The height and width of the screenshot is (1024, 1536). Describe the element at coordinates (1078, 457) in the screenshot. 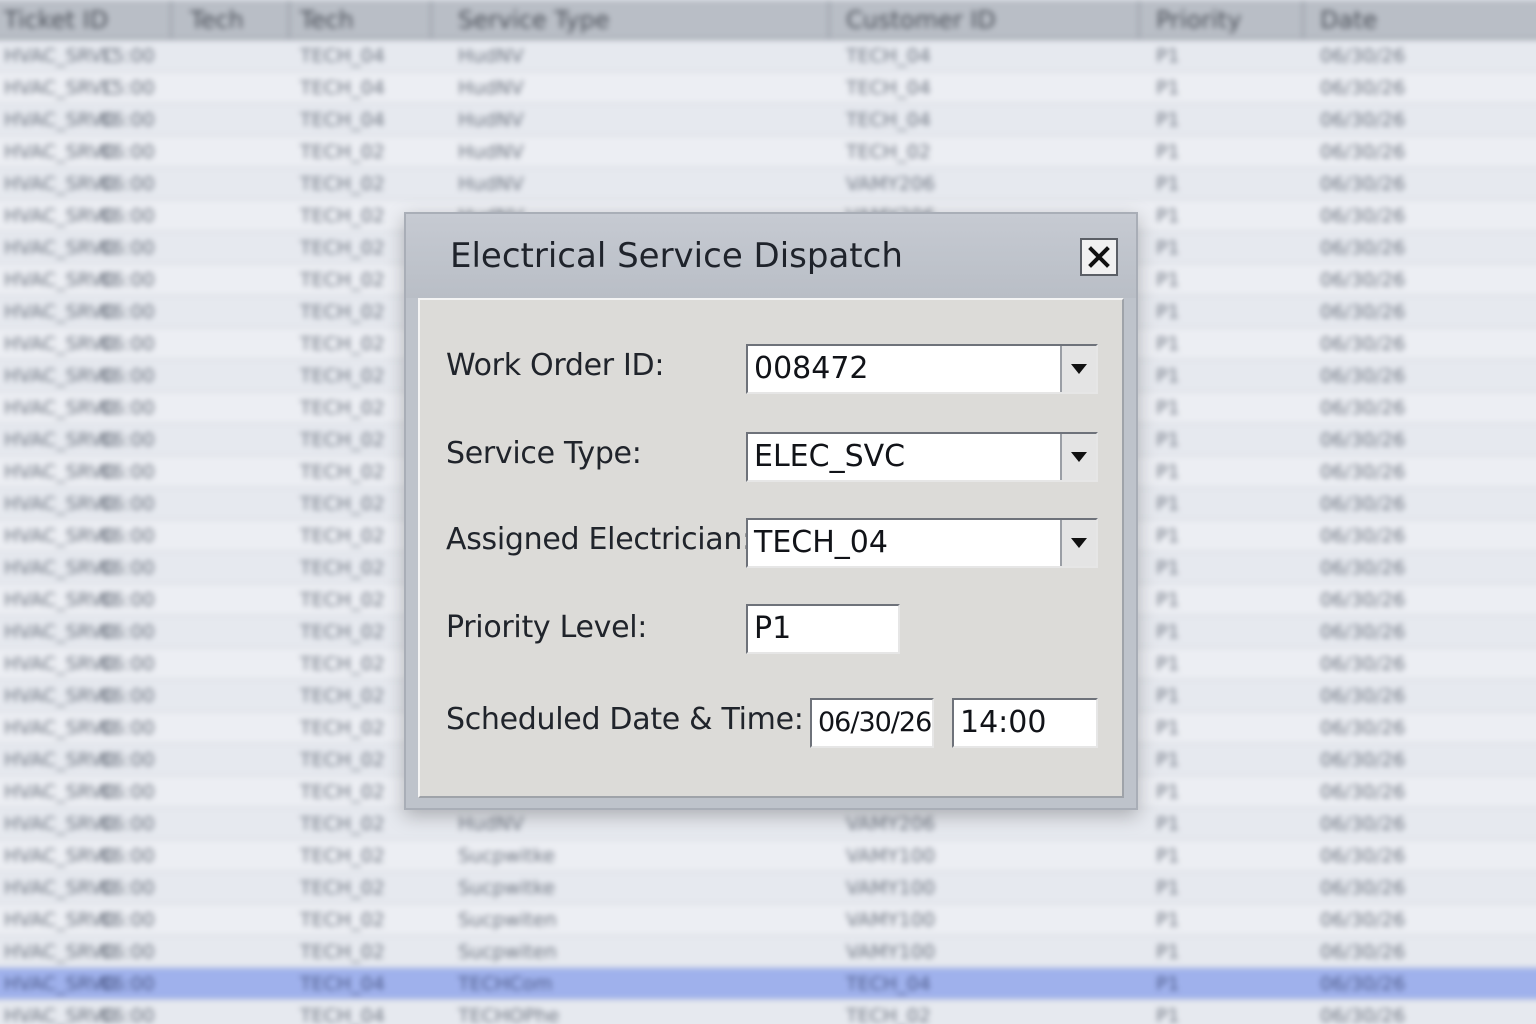

I see `service-type-dropdown-button` at that location.